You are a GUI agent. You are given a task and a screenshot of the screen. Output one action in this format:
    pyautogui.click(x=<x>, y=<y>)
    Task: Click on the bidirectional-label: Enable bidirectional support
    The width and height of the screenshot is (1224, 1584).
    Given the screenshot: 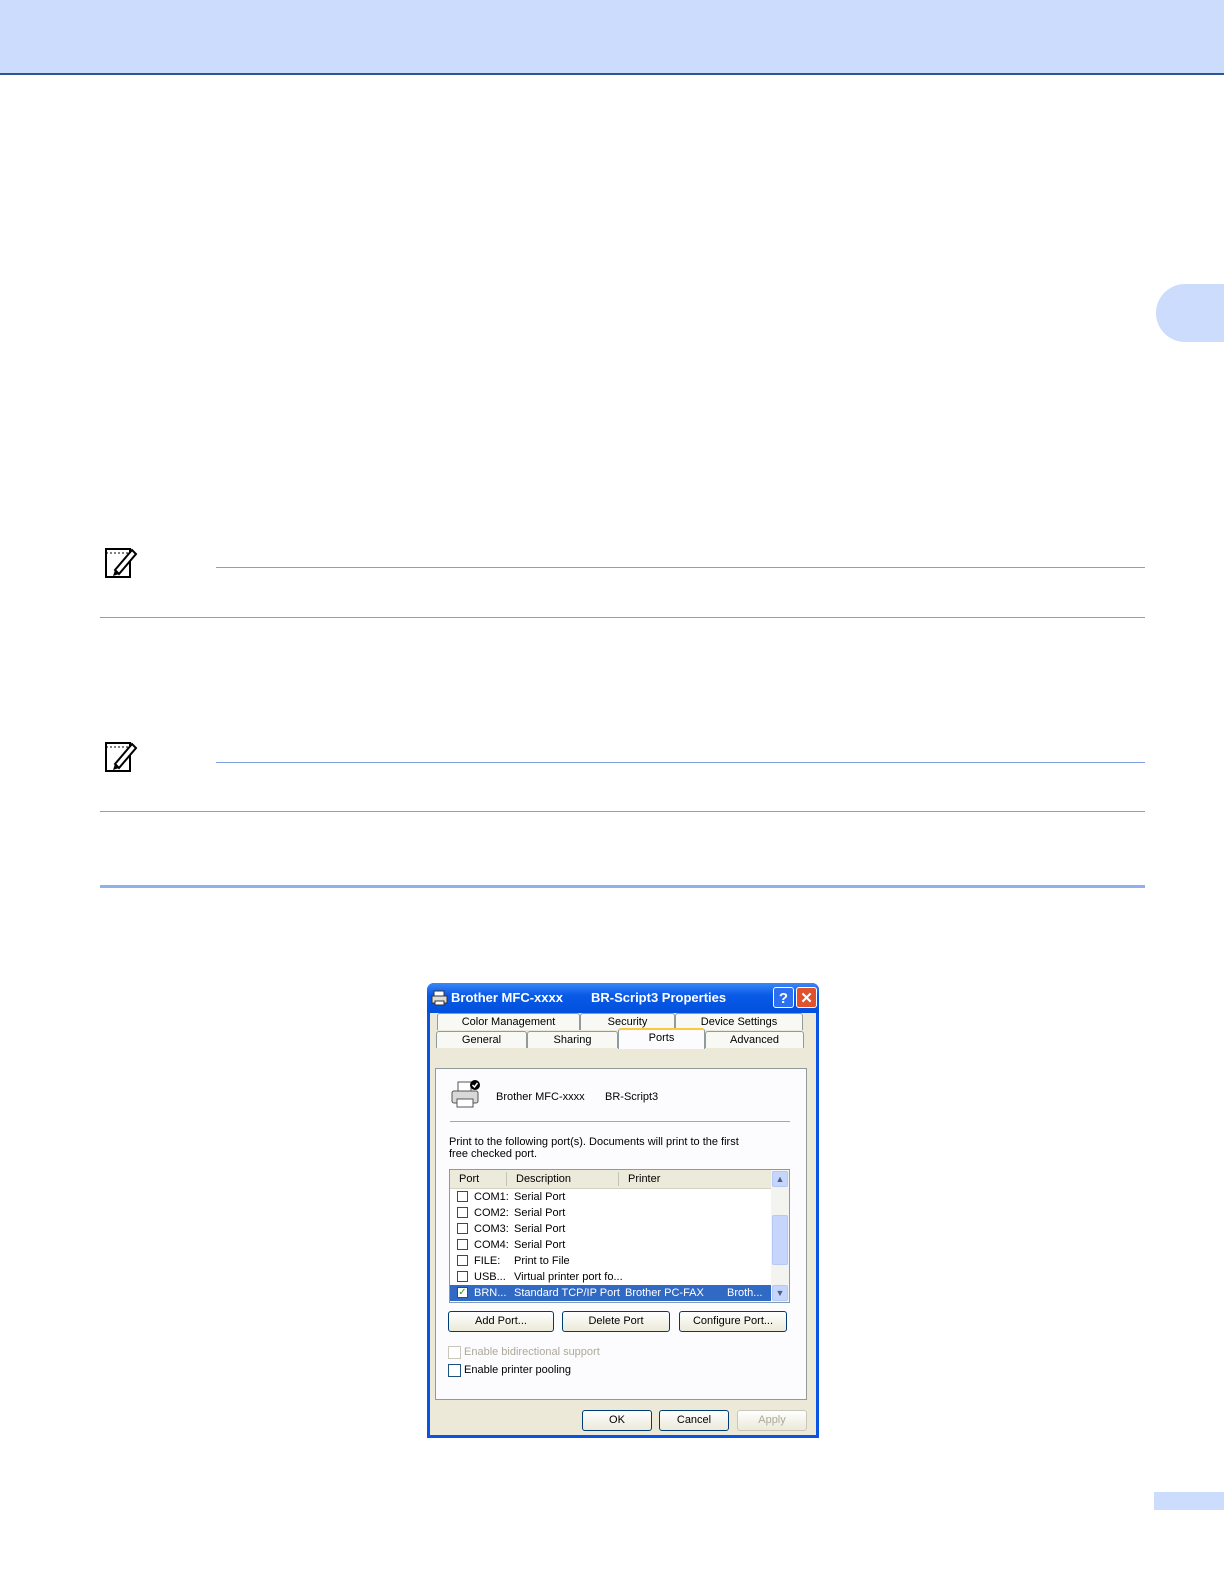 What is the action you would take?
    pyautogui.click(x=532, y=1352)
    